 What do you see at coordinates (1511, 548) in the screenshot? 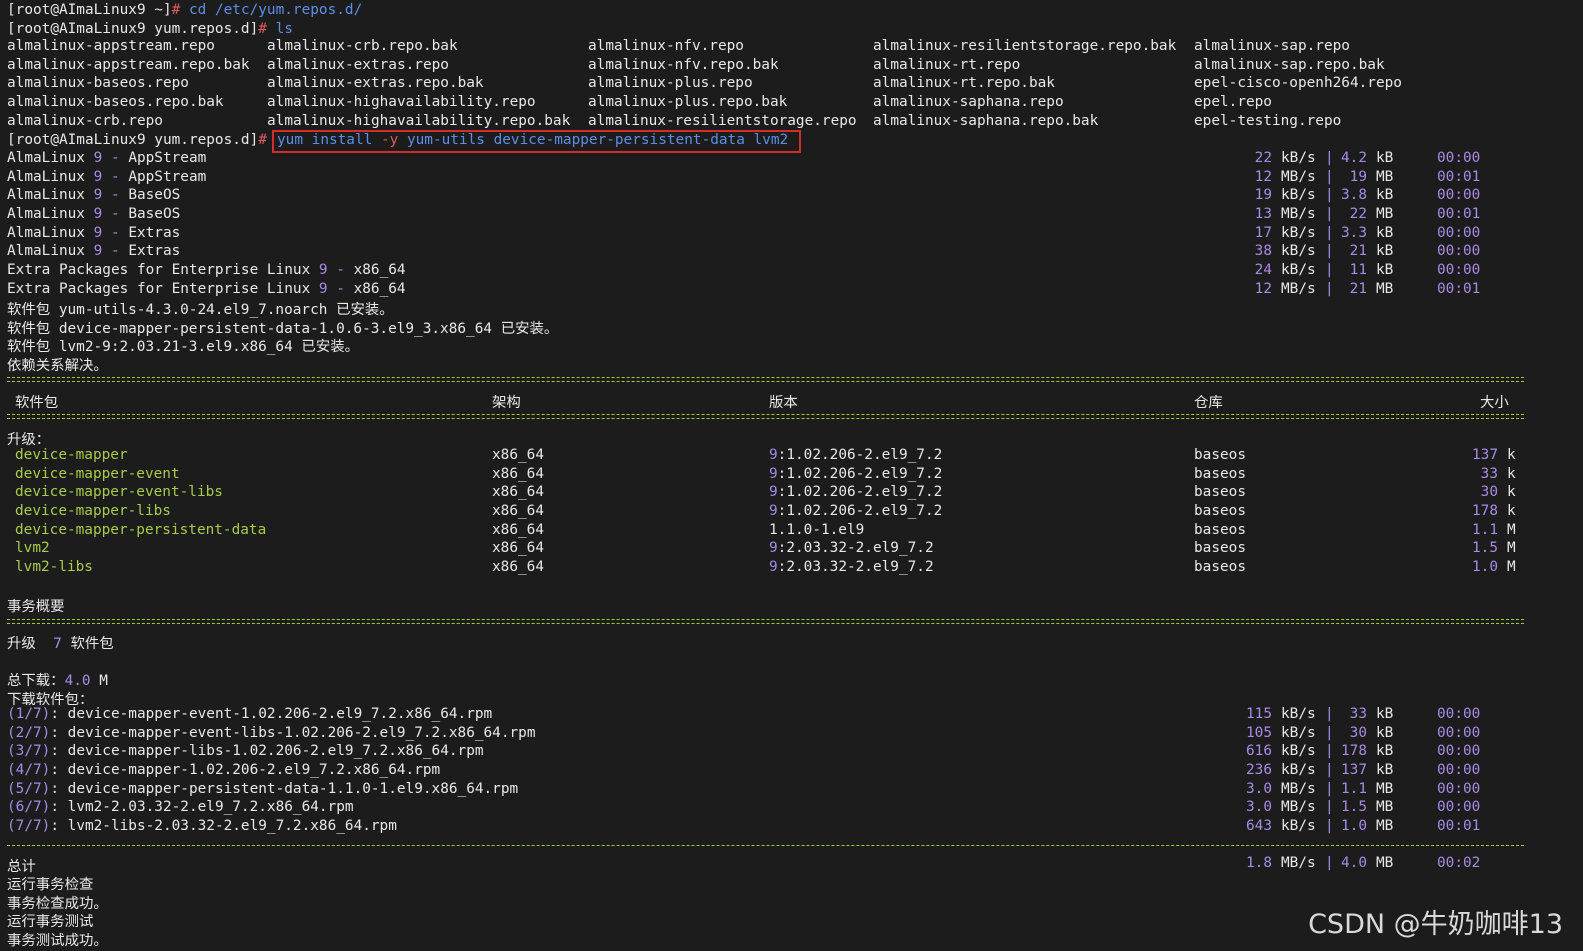
I see `package-size-unit: M` at bounding box center [1511, 548].